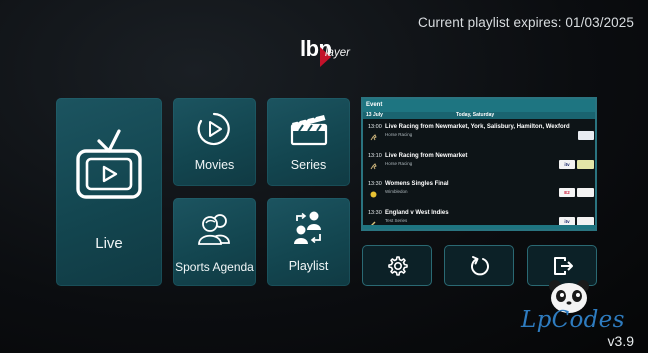 The height and width of the screenshot is (353, 648). Describe the element at coordinates (307, 227) in the screenshot. I see `user-switch-icon` at that location.